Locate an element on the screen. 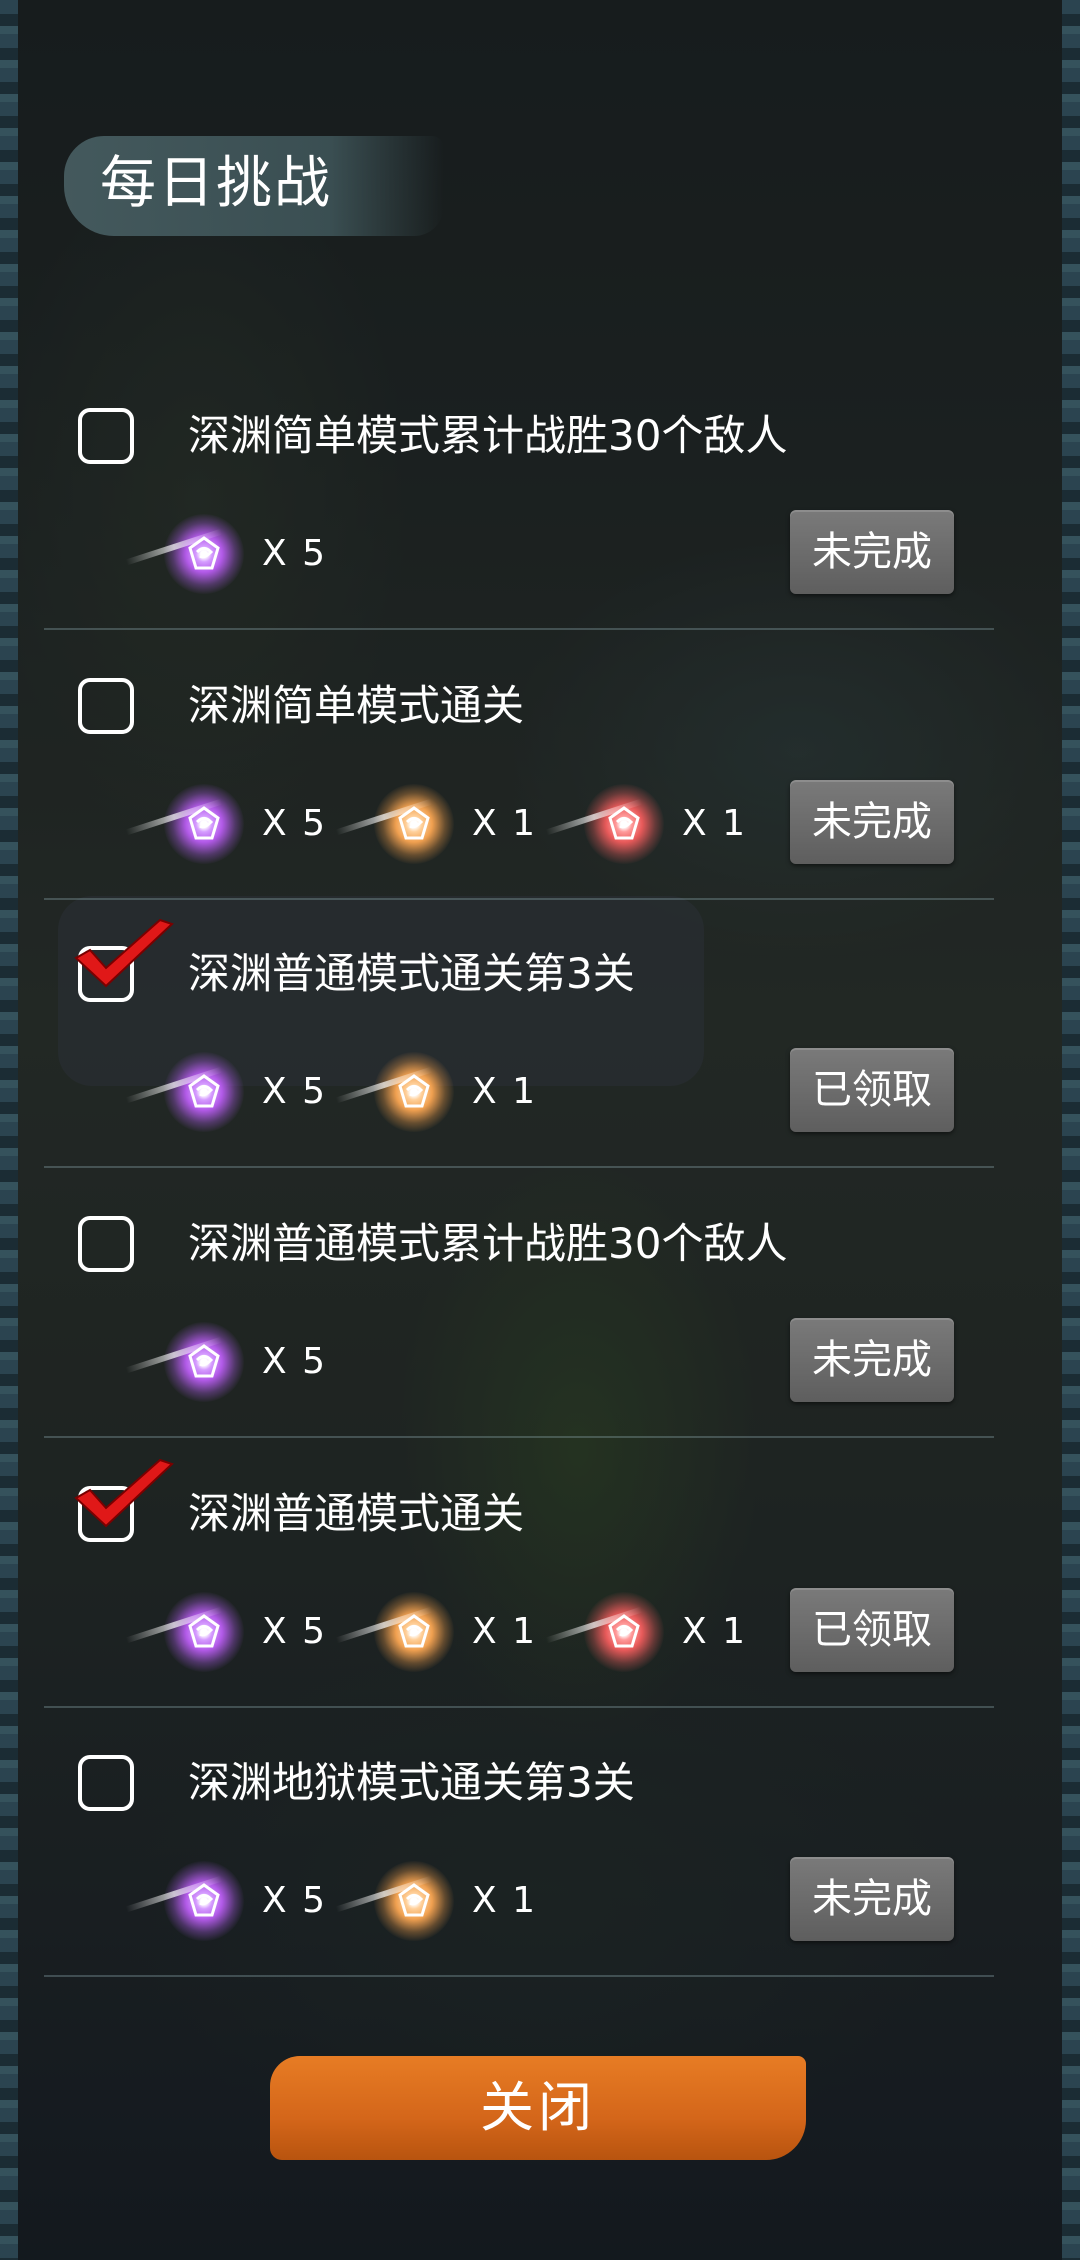 This screenshot has width=1080, height=2260. task-row: 深渊简单模式累计战胜30个敌人 X 5 未完成 is located at coordinates (519, 515).